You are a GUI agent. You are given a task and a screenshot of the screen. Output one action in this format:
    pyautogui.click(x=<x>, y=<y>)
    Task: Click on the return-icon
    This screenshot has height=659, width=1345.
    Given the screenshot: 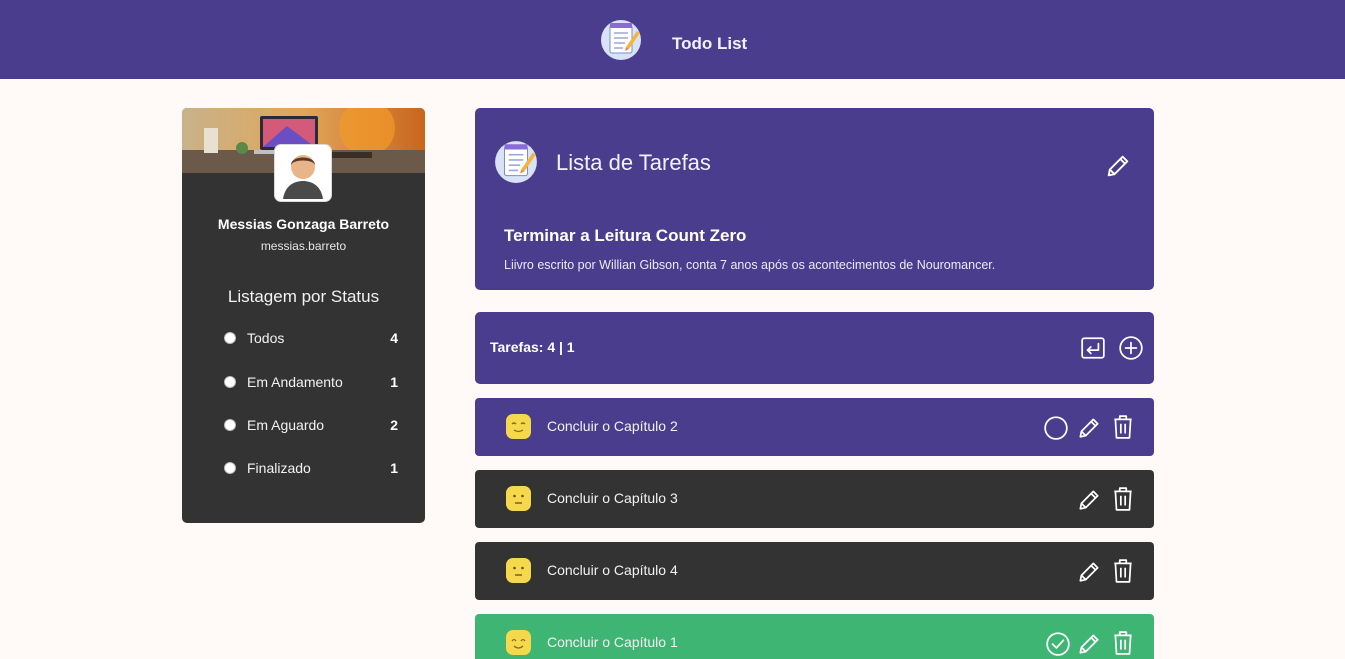 What is the action you would take?
    pyautogui.click(x=1093, y=348)
    